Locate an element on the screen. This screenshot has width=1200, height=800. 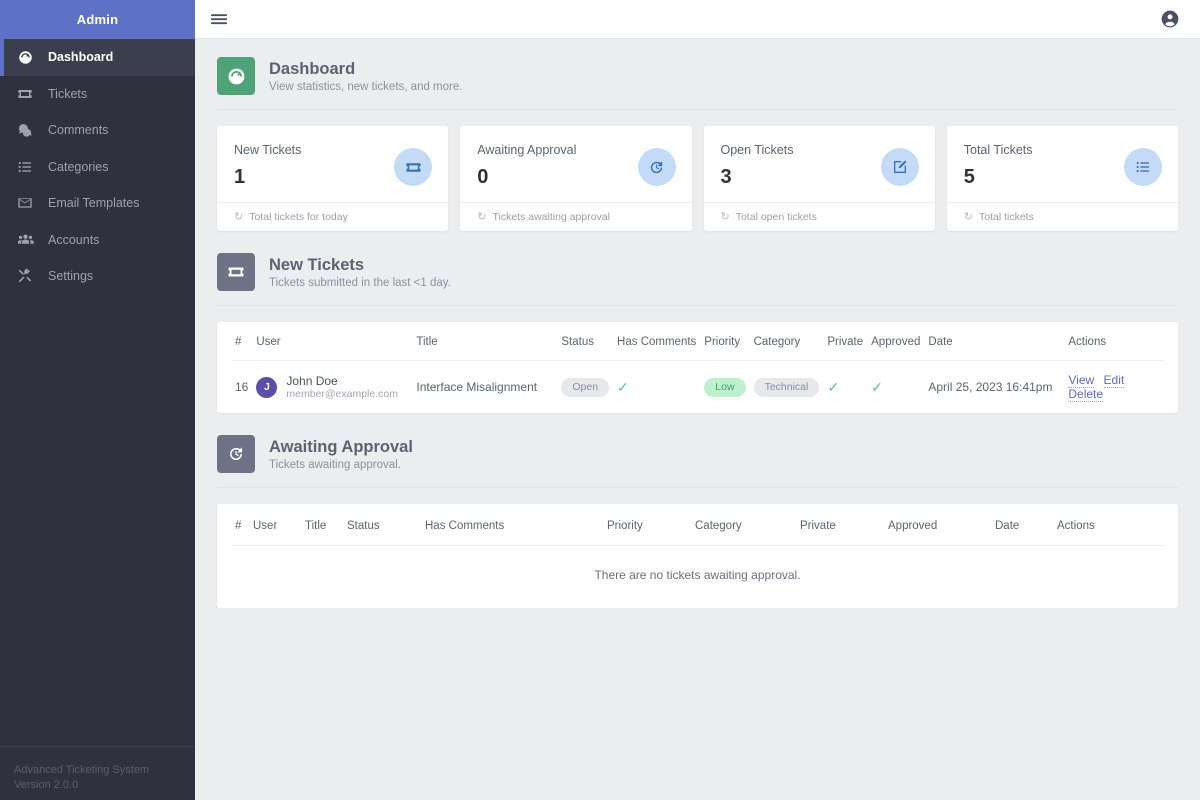
history-icon is located at coordinates (656, 167).